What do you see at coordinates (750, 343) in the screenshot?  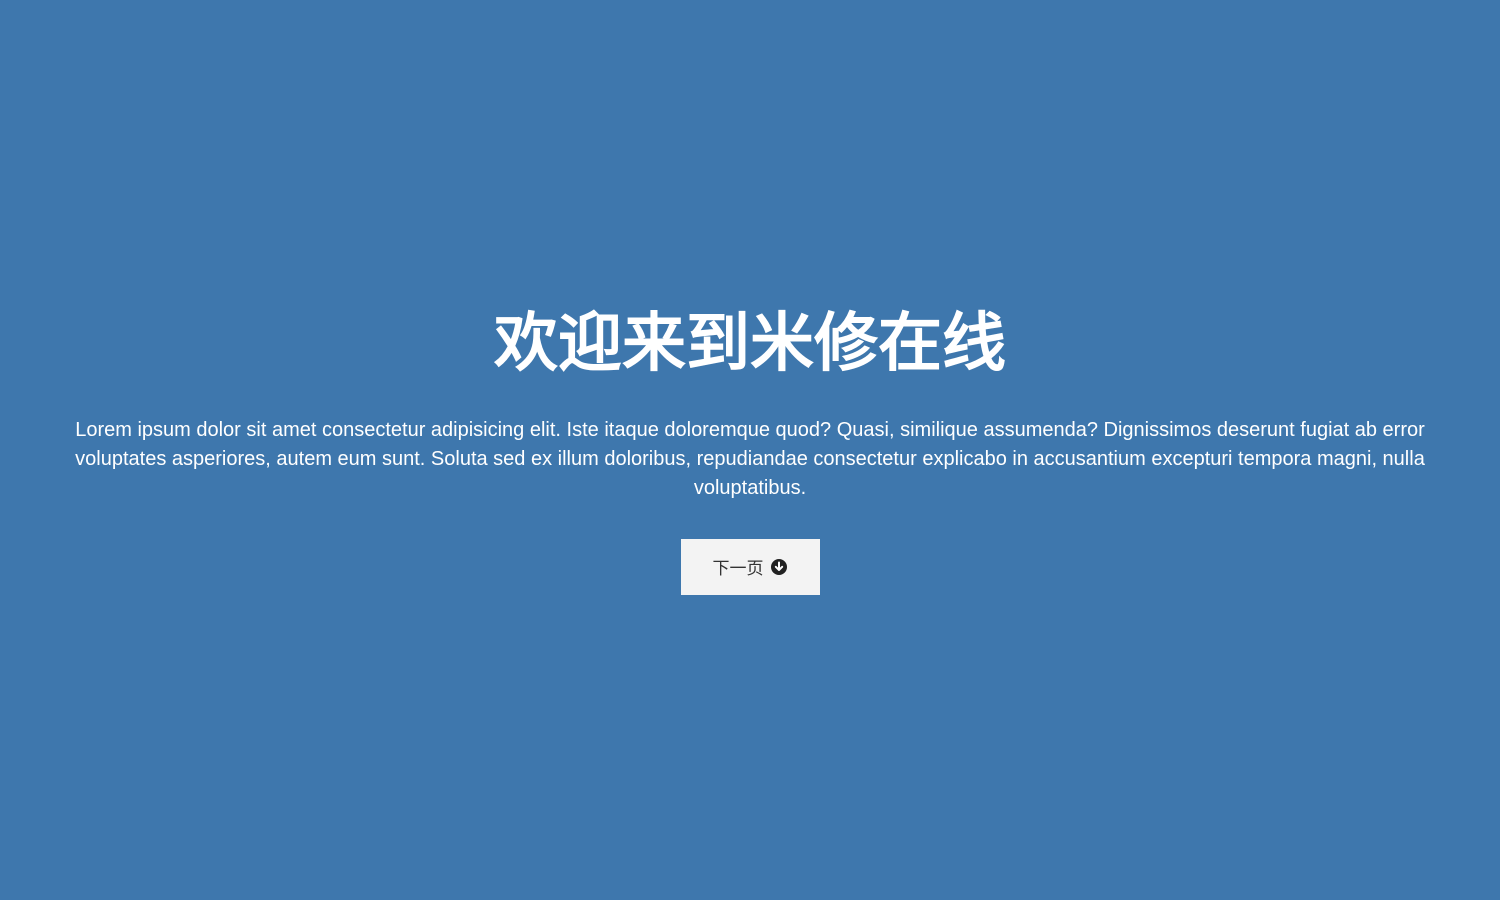 I see `hero-title: 欢迎来到米修在线` at bounding box center [750, 343].